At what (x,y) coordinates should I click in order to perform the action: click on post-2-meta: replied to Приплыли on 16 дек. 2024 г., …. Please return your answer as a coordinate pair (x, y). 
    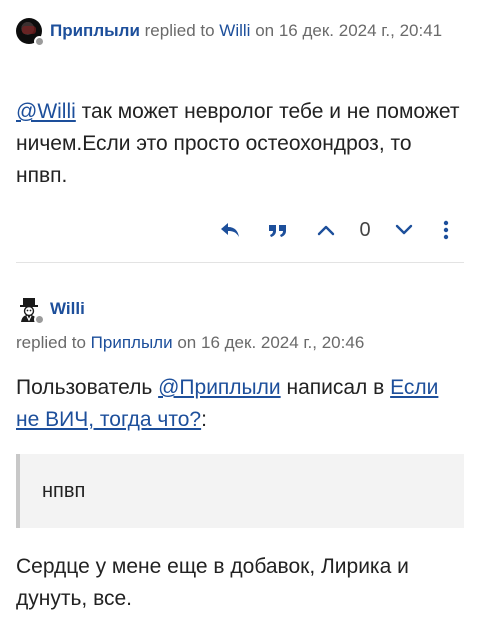
    Looking at the image, I should click on (240, 343).